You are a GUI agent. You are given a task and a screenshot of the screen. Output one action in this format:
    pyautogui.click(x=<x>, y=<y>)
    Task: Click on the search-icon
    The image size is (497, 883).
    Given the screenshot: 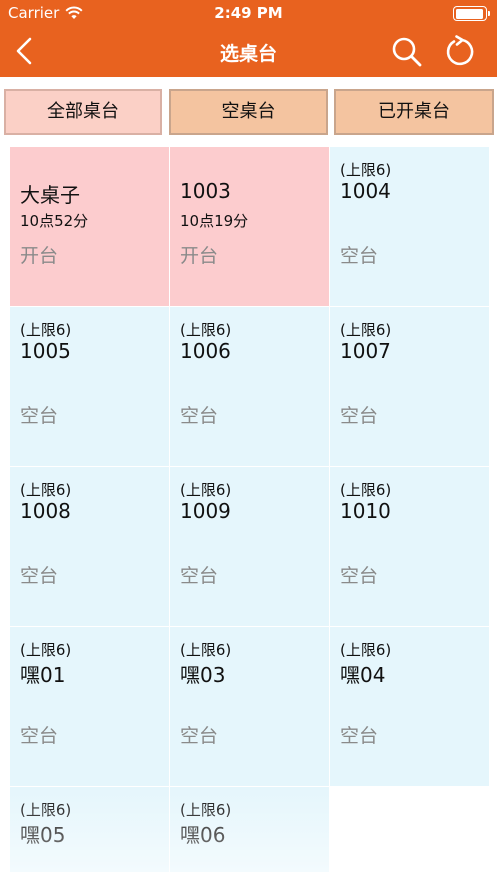 What is the action you would take?
    pyautogui.click(x=407, y=52)
    